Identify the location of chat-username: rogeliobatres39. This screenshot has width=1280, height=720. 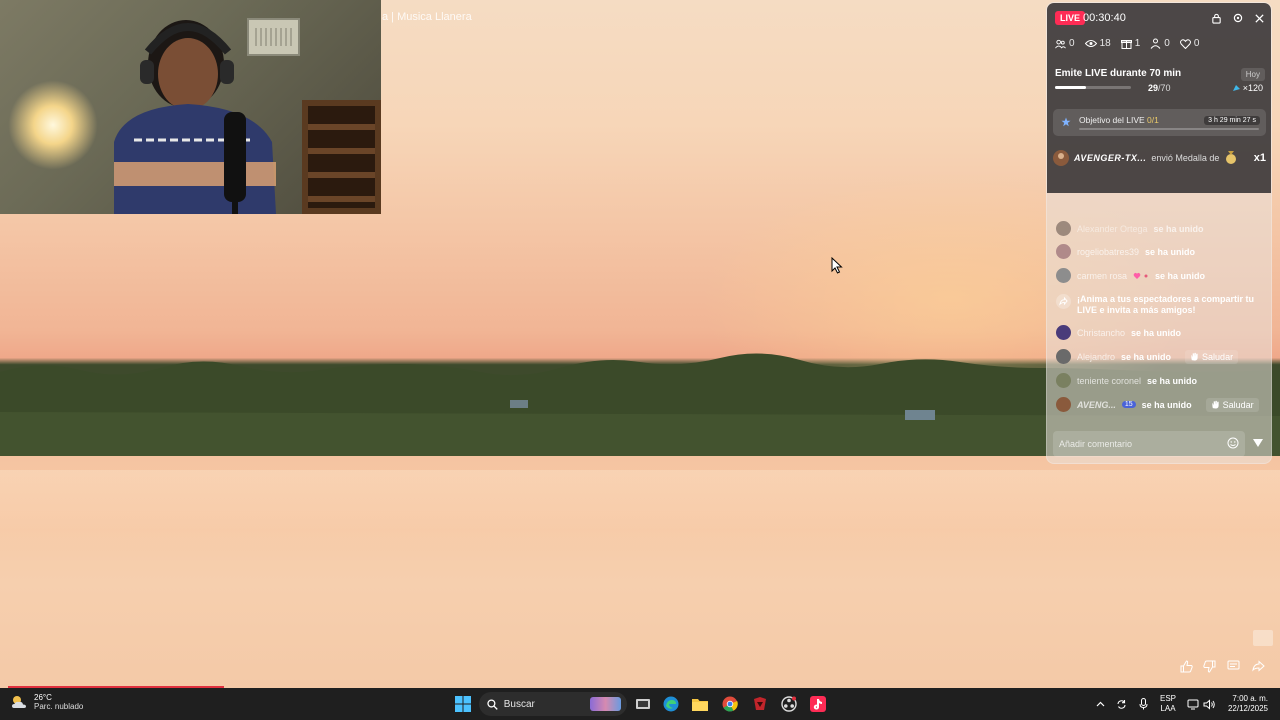
(1108, 252).